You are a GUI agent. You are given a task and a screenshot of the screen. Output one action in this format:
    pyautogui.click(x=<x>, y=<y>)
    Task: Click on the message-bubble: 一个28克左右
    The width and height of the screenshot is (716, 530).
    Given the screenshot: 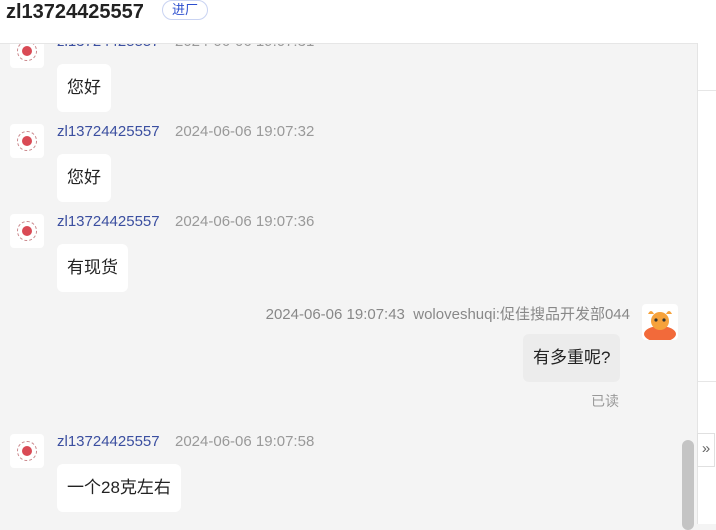 What is the action you would take?
    pyautogui.click(x=119, y=488)
    